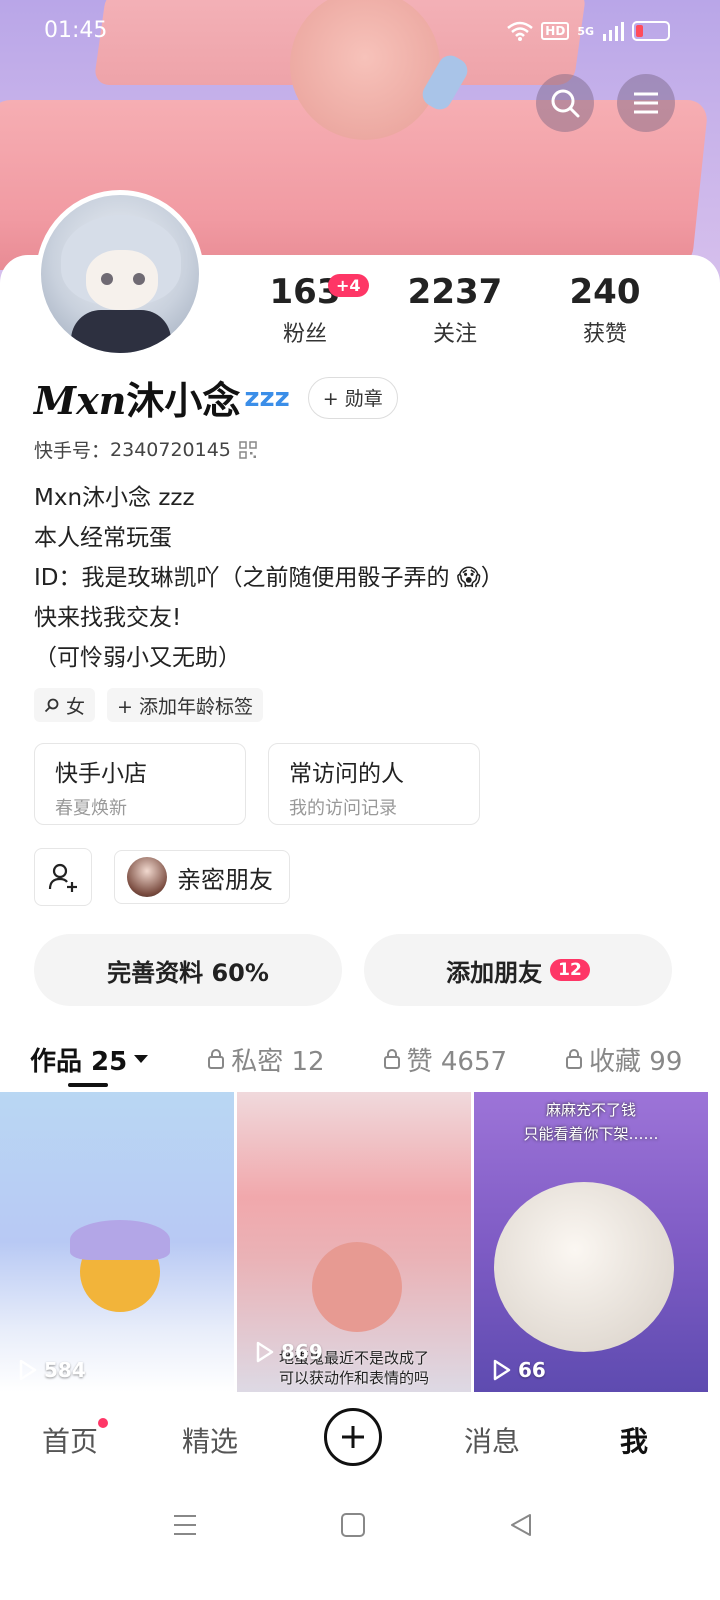 The width and height of the screenshot is (720, 1600). Describe the element at coordinates (591, 1242) in the screenshot. I see `video-thumbnail: 麻麻充不了钱 只能看着你下架…… 66` at that location.